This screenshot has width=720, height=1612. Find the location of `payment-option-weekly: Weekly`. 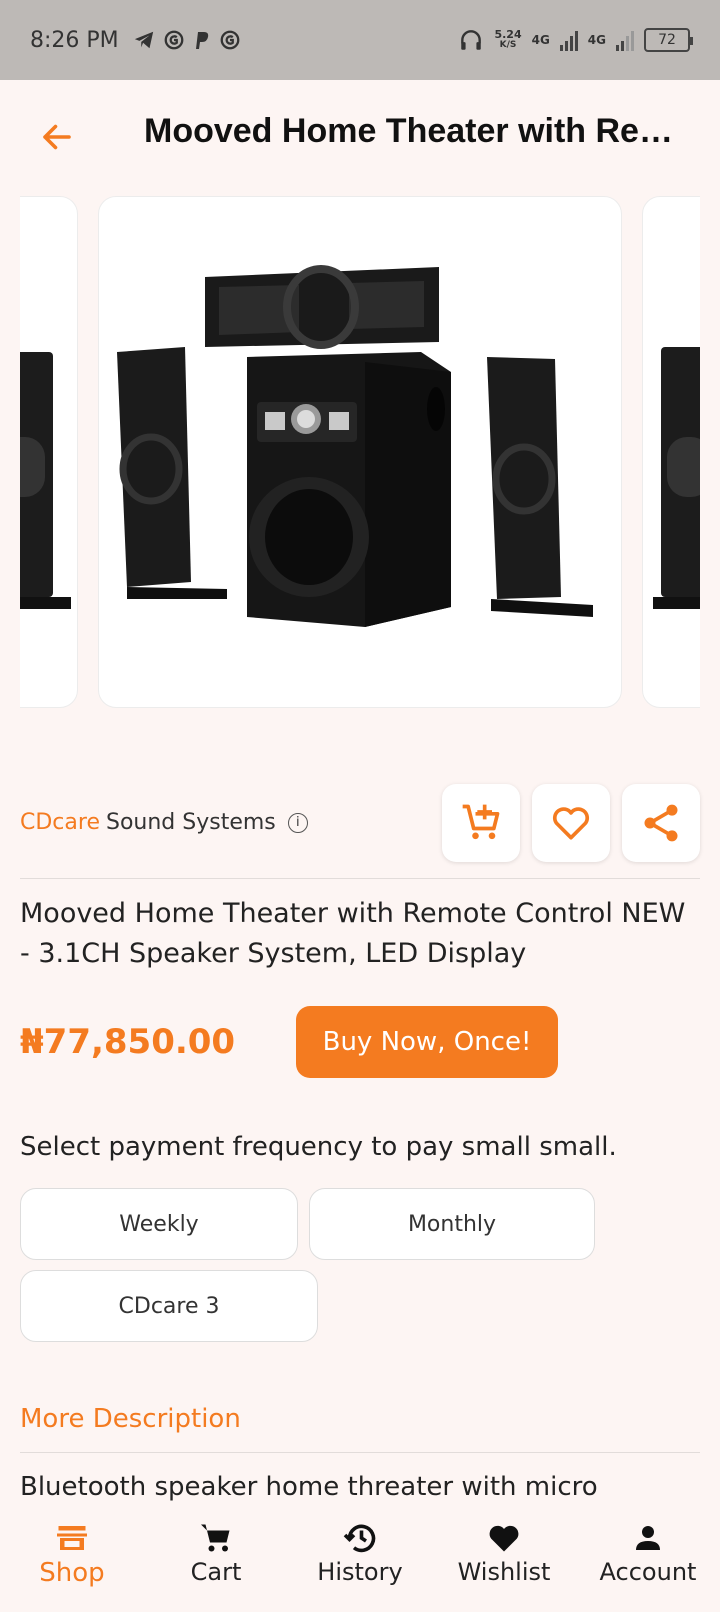

payment-option-weekly: Weekly is located at coordinates (159, 1224).